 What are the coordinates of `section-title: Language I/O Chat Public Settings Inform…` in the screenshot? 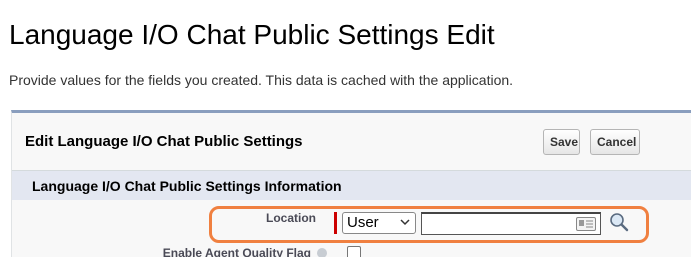 It's located at (187, 186).